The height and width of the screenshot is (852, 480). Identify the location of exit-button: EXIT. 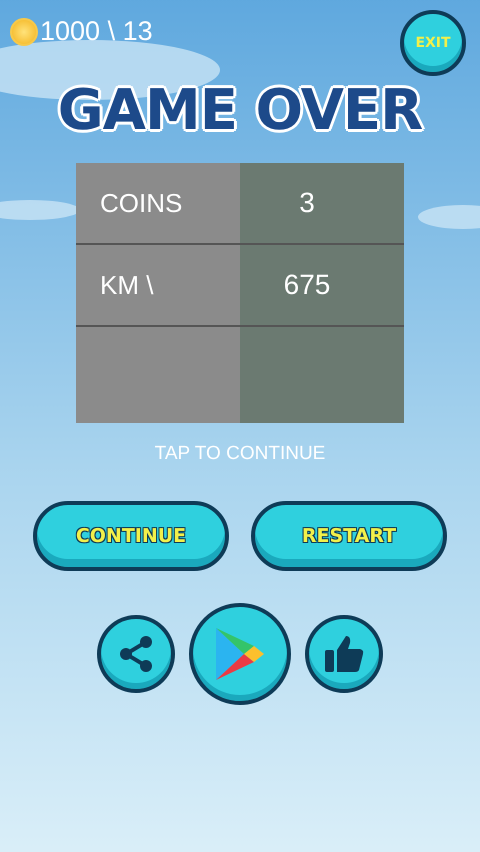
(433, 43).